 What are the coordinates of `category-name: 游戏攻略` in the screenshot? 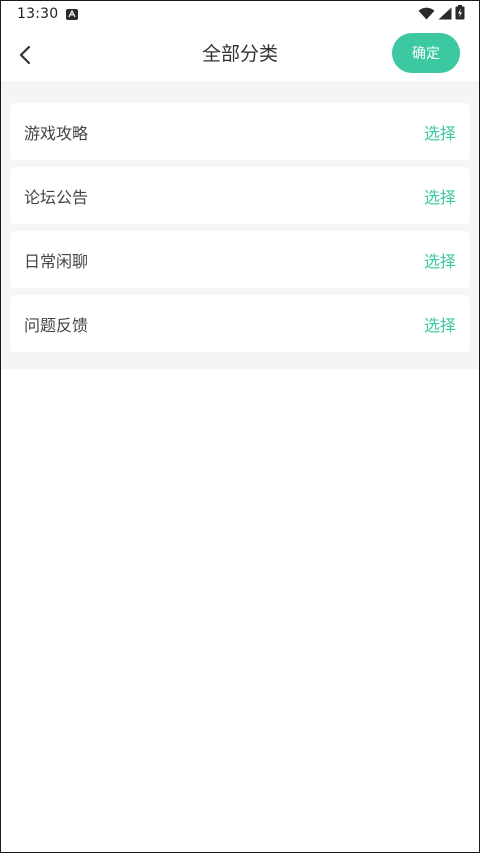 It's located at (56, 133).